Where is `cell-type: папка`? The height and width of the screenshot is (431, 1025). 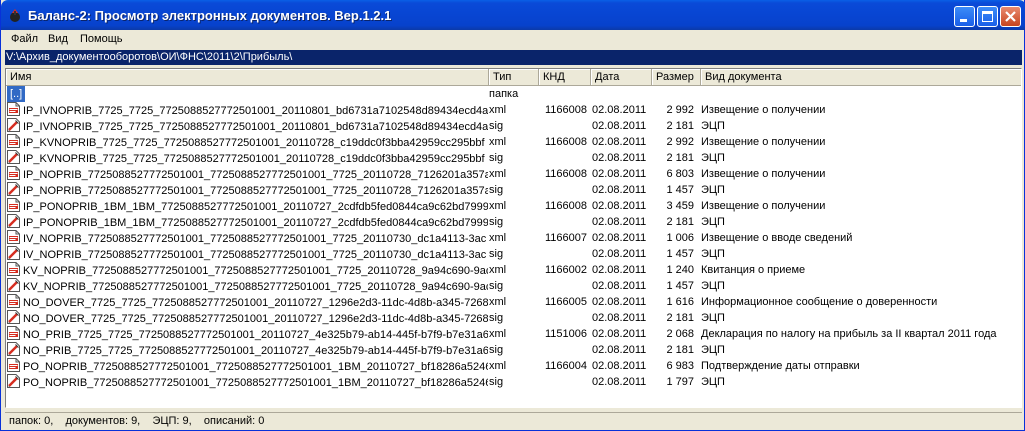
cell-type: папка is located at coordinates (504, 94).